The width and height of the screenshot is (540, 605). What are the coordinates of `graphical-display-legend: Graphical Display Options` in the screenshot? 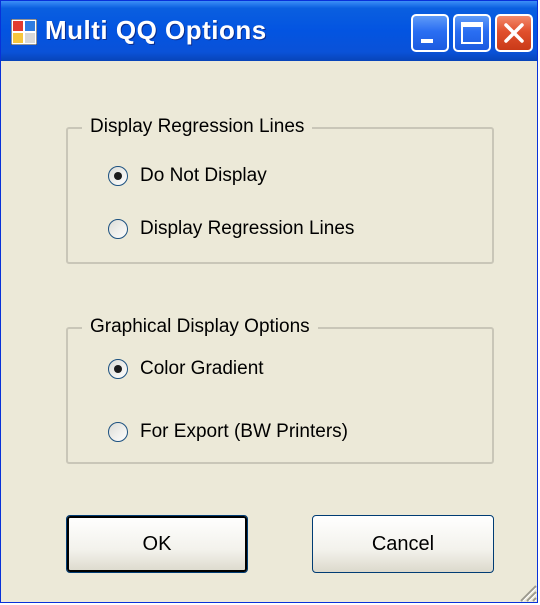 It's located at (200, 327).